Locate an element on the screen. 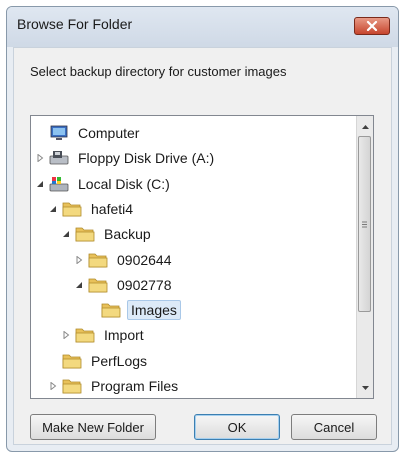 The width and height of the screenshot is (403, 456). tree-item-label: Computer is located at coordinates (109, 133).